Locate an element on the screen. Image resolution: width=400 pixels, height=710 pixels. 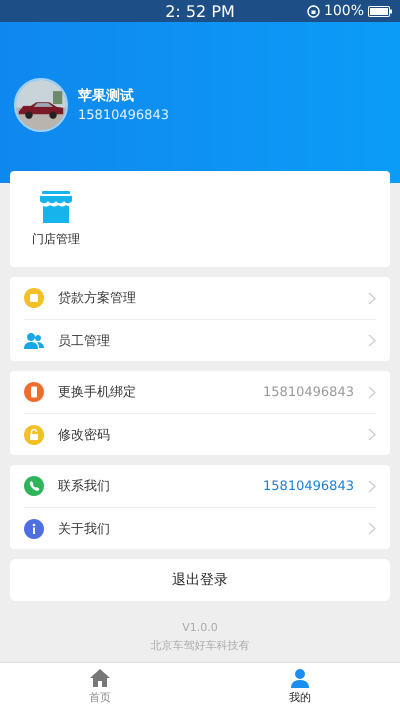
phone-icon is located at coordinates (34, 486).